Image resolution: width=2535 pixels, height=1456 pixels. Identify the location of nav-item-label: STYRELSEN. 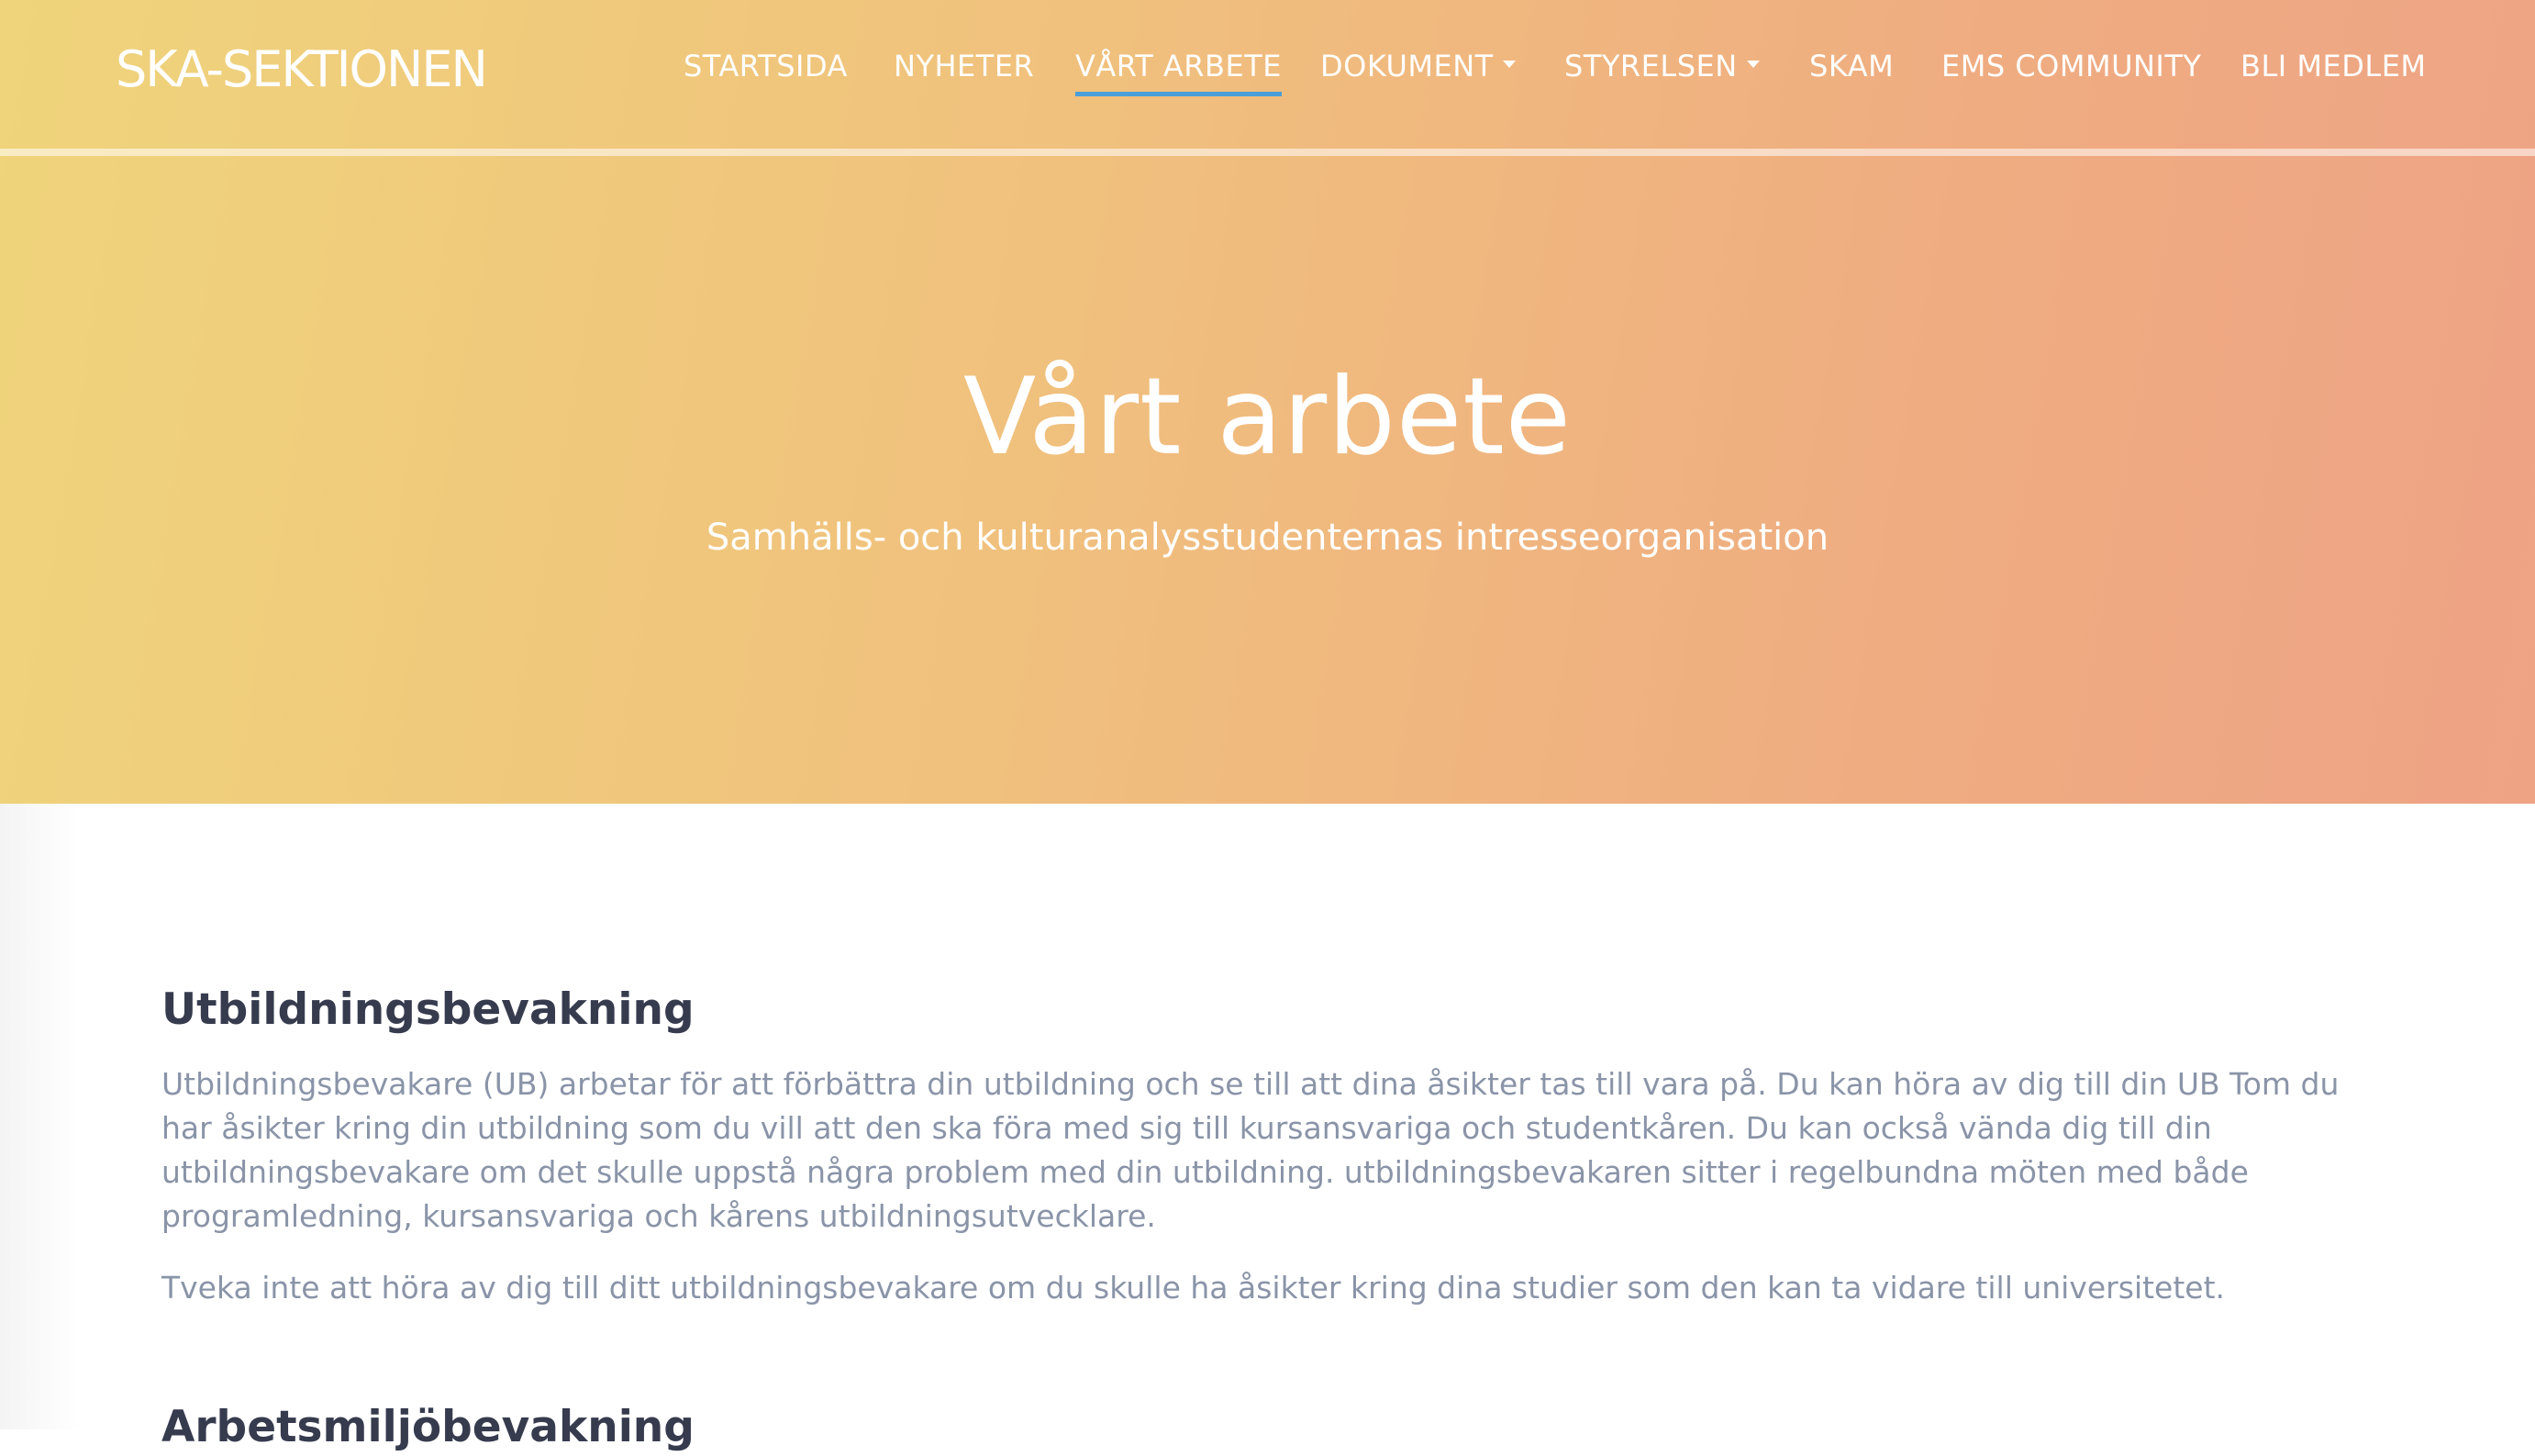
(1651, 66).